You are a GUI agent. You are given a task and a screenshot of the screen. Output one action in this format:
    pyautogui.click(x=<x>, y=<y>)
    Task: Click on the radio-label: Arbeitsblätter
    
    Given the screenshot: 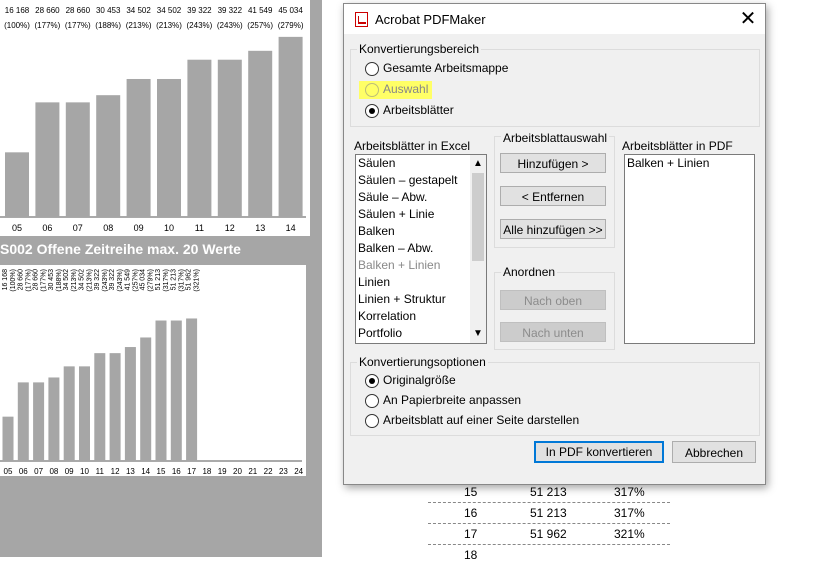 What is the action you would take?
    pyautogui.click(x=418, y=110)
    